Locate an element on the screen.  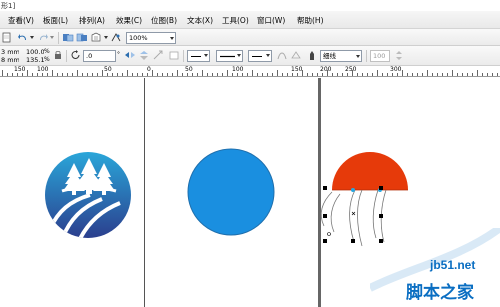
watermark-name: 脚本之家 is located at coordinates (440, 293).